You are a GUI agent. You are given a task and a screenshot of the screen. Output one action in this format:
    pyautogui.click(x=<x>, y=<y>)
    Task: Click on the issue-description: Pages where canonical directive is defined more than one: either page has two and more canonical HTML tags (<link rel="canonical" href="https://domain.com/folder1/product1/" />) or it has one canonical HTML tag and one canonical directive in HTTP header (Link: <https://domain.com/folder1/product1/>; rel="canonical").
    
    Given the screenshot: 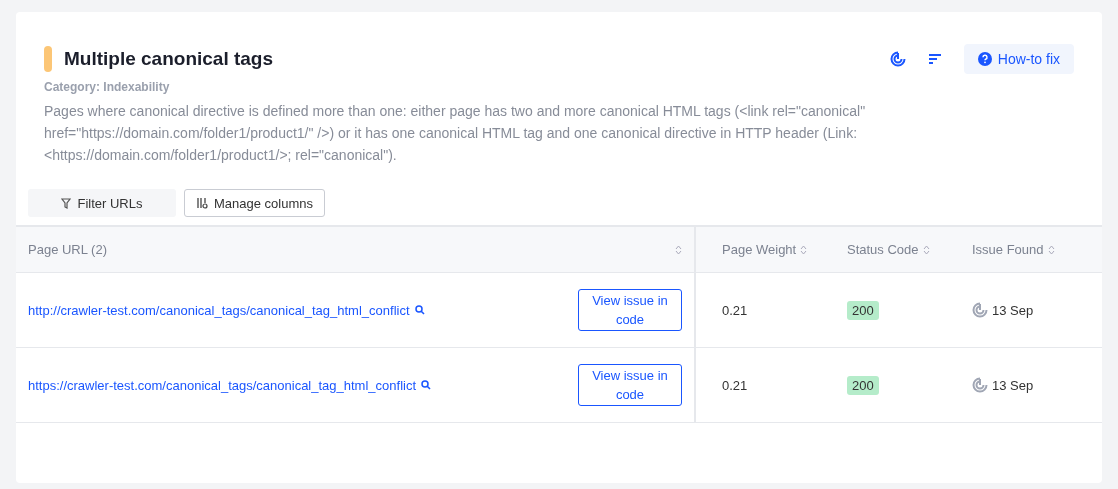 What is the action you would take?
    pyautogui.click(x=455, y=133)
    